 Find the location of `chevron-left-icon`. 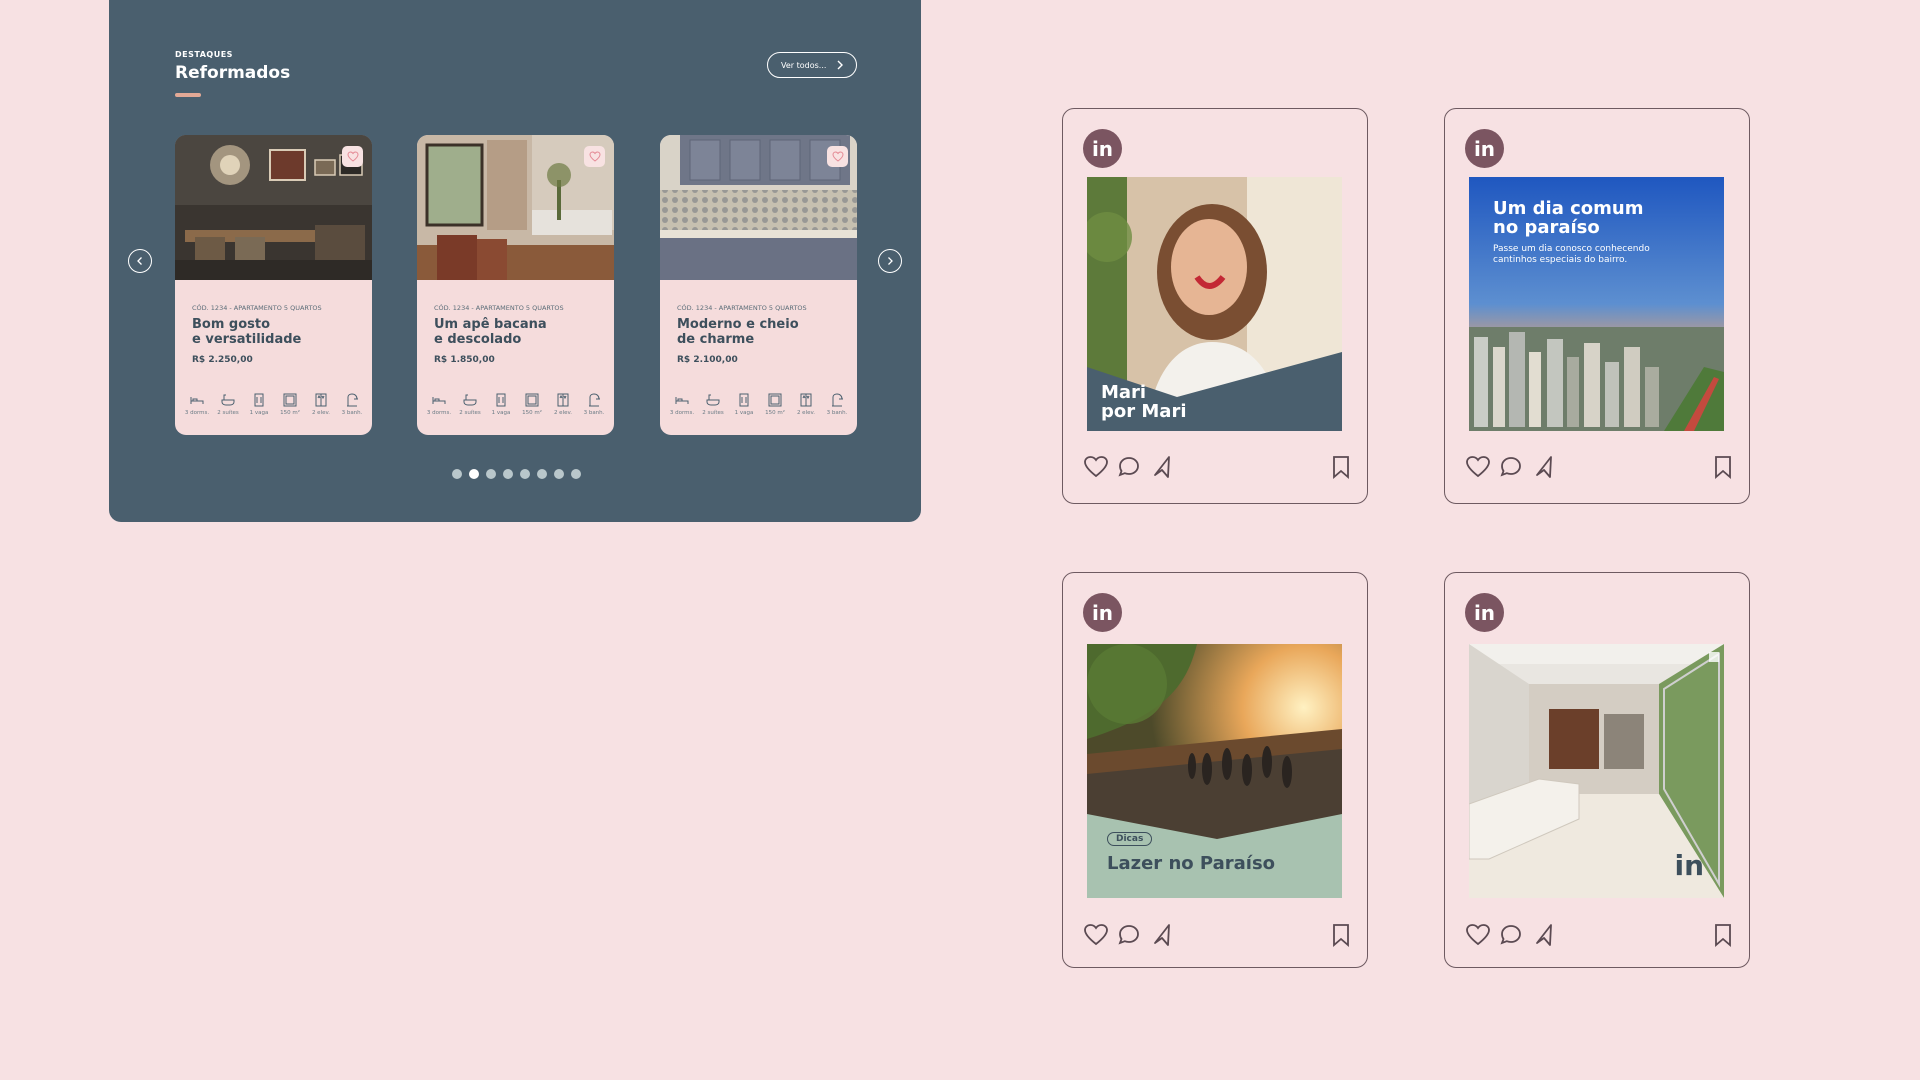

chevron-left-icon is located at coordinates (139, 261).